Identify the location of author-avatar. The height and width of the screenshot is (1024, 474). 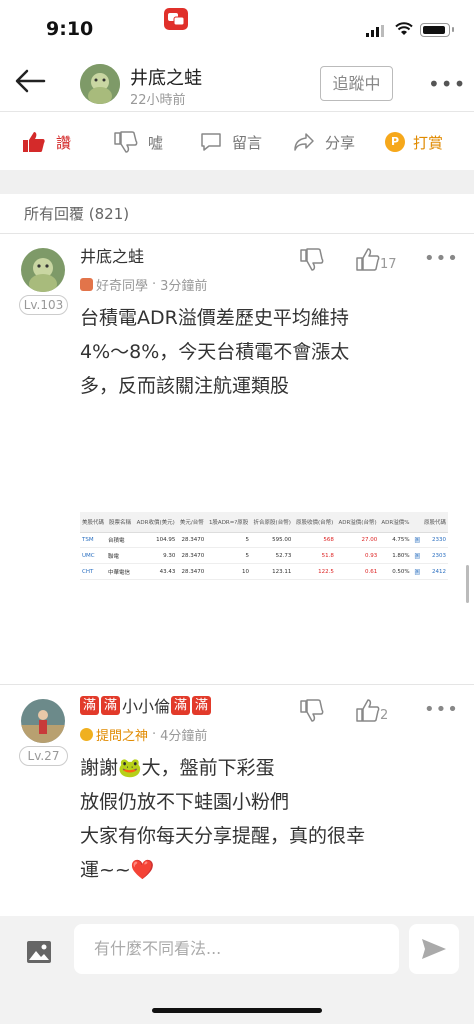
(100, 84).